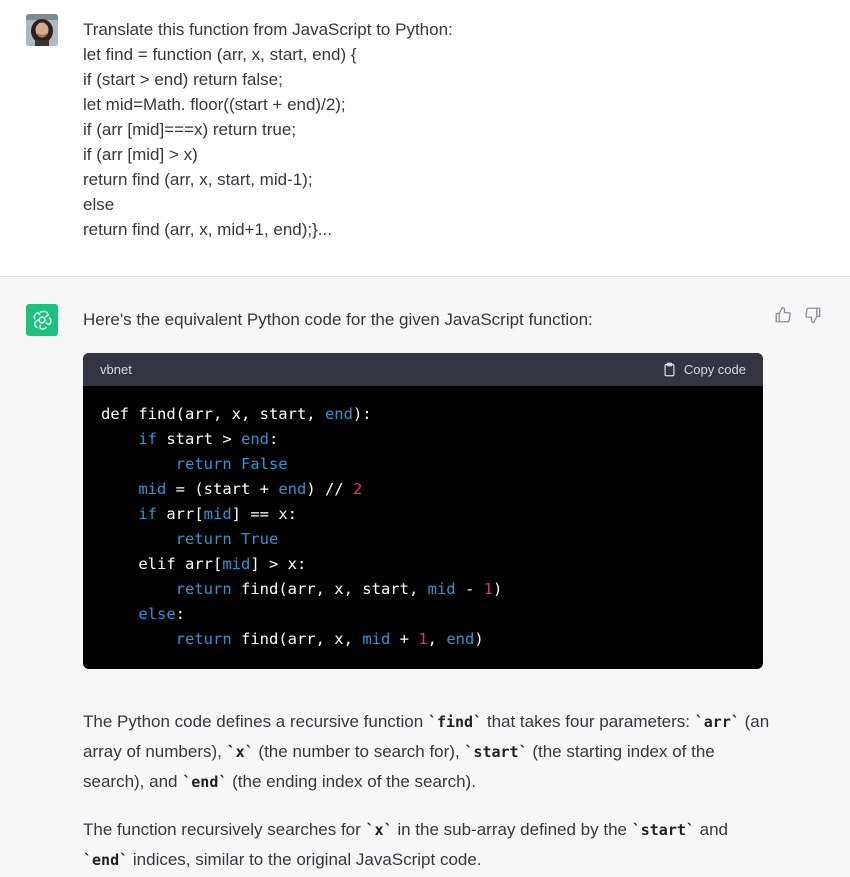 The height and width of the screenshot is (877, 850). I want to click on code-language-label: vbnet, so click(116, 369).